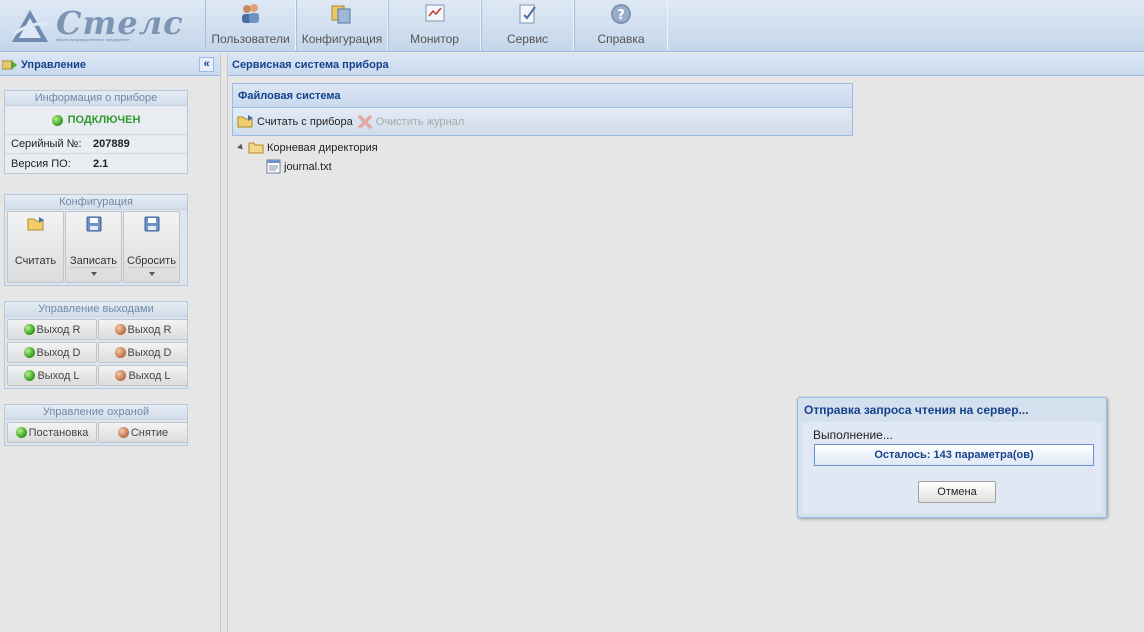  Describe the element at coordinates (30, 26) in the screenshot. I see `logo-icon` at that location.